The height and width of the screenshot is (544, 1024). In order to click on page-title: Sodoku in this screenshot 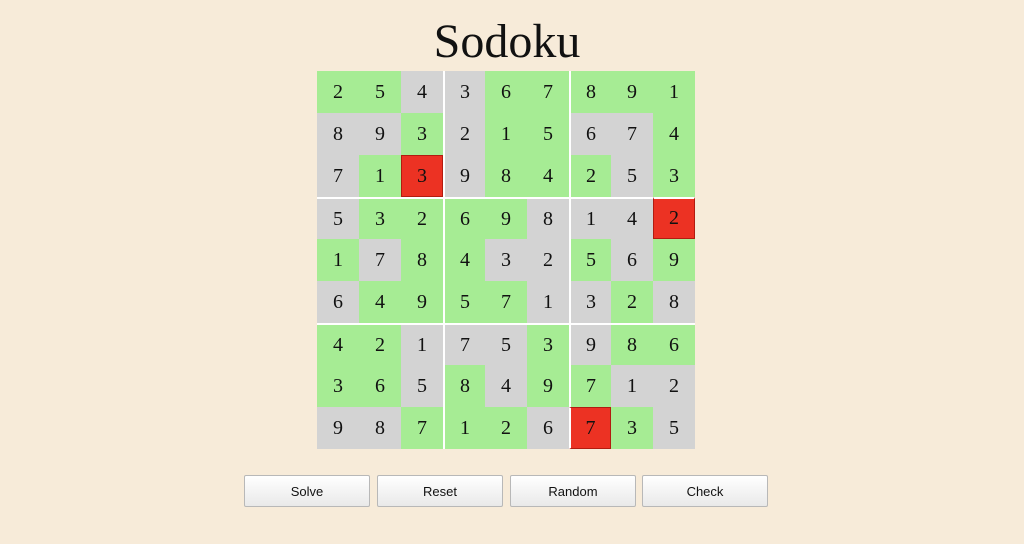, I will do `click(507, 41)`.